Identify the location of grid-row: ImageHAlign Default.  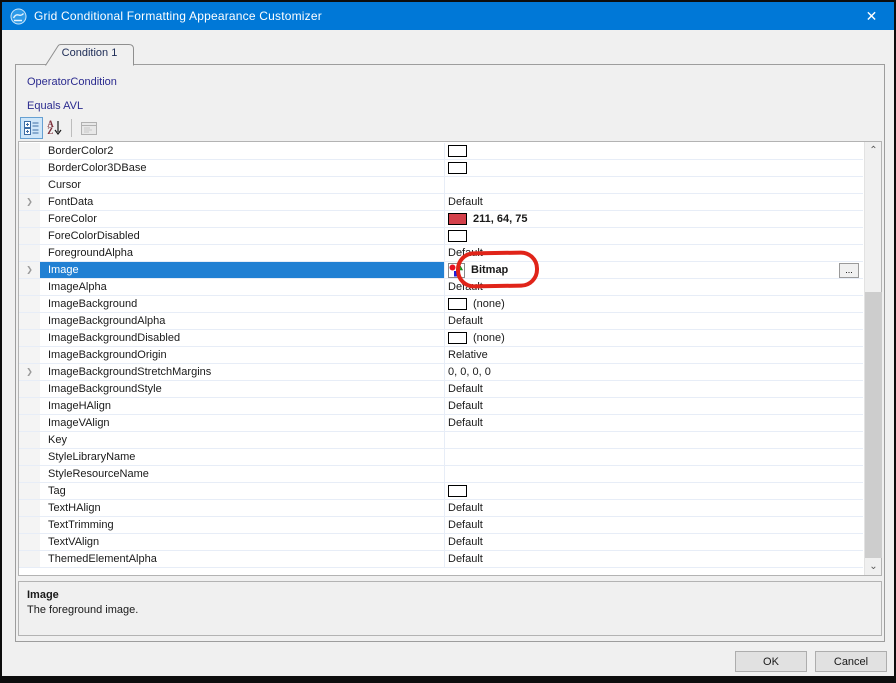
(441, 406).